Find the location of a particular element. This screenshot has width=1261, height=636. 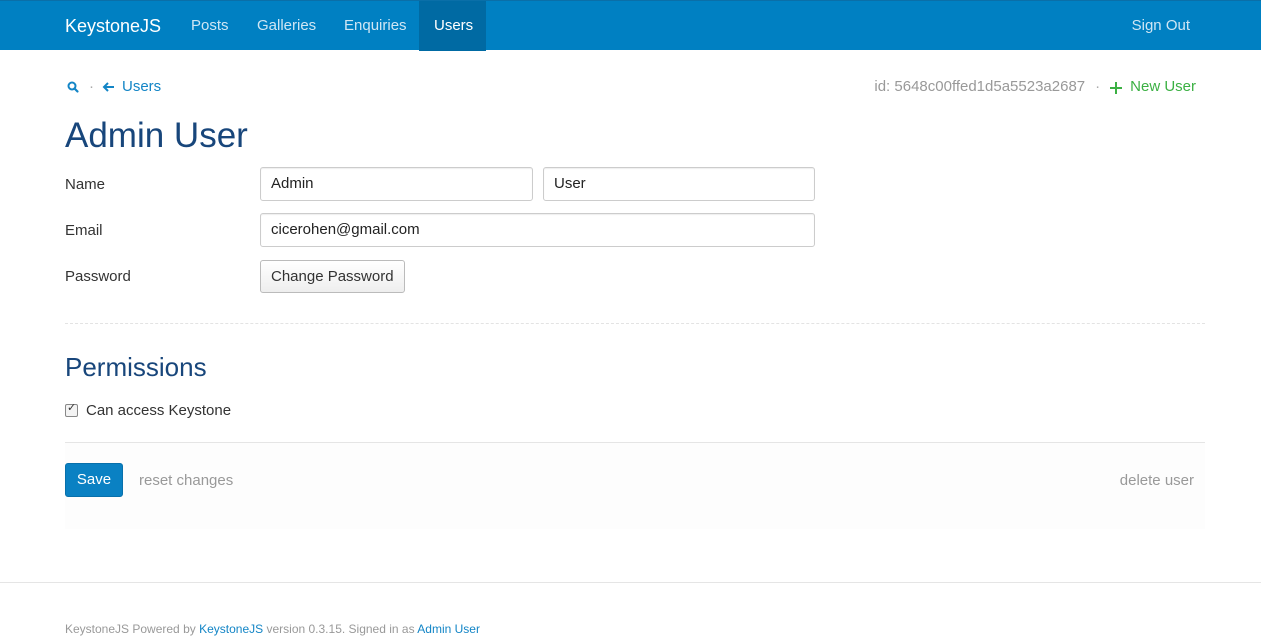

new-user-link: New User is located at coordinates (1163, 86).